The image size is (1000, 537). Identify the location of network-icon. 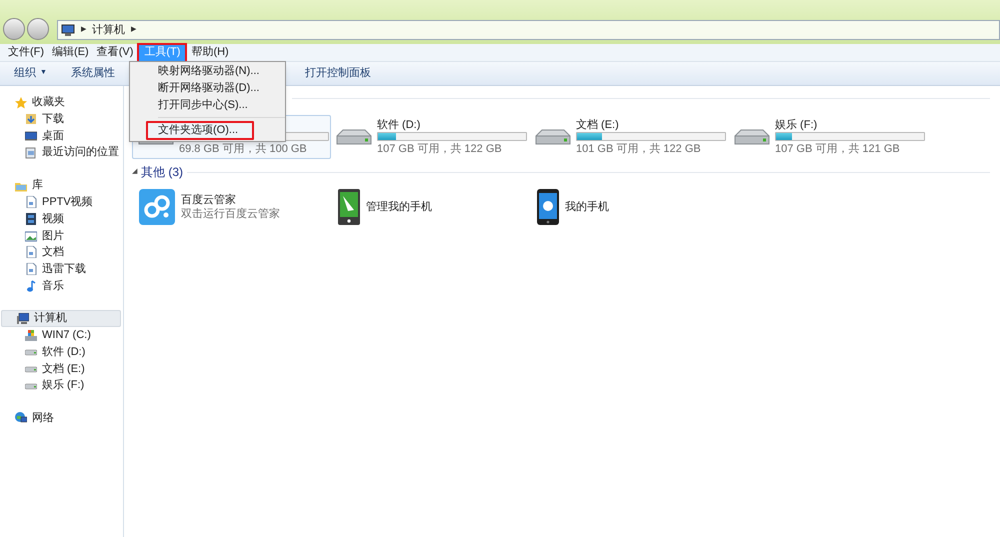
(21, 418).